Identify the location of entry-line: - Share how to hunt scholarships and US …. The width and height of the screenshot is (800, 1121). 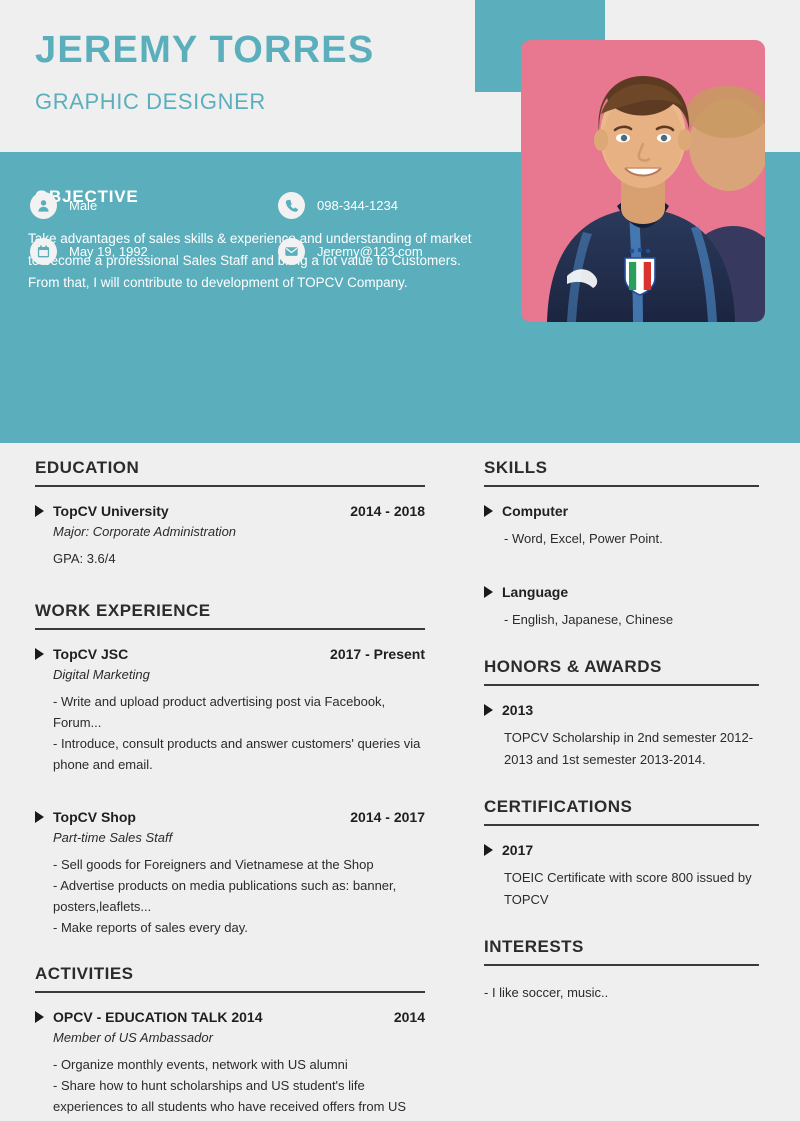
(230, 1099).